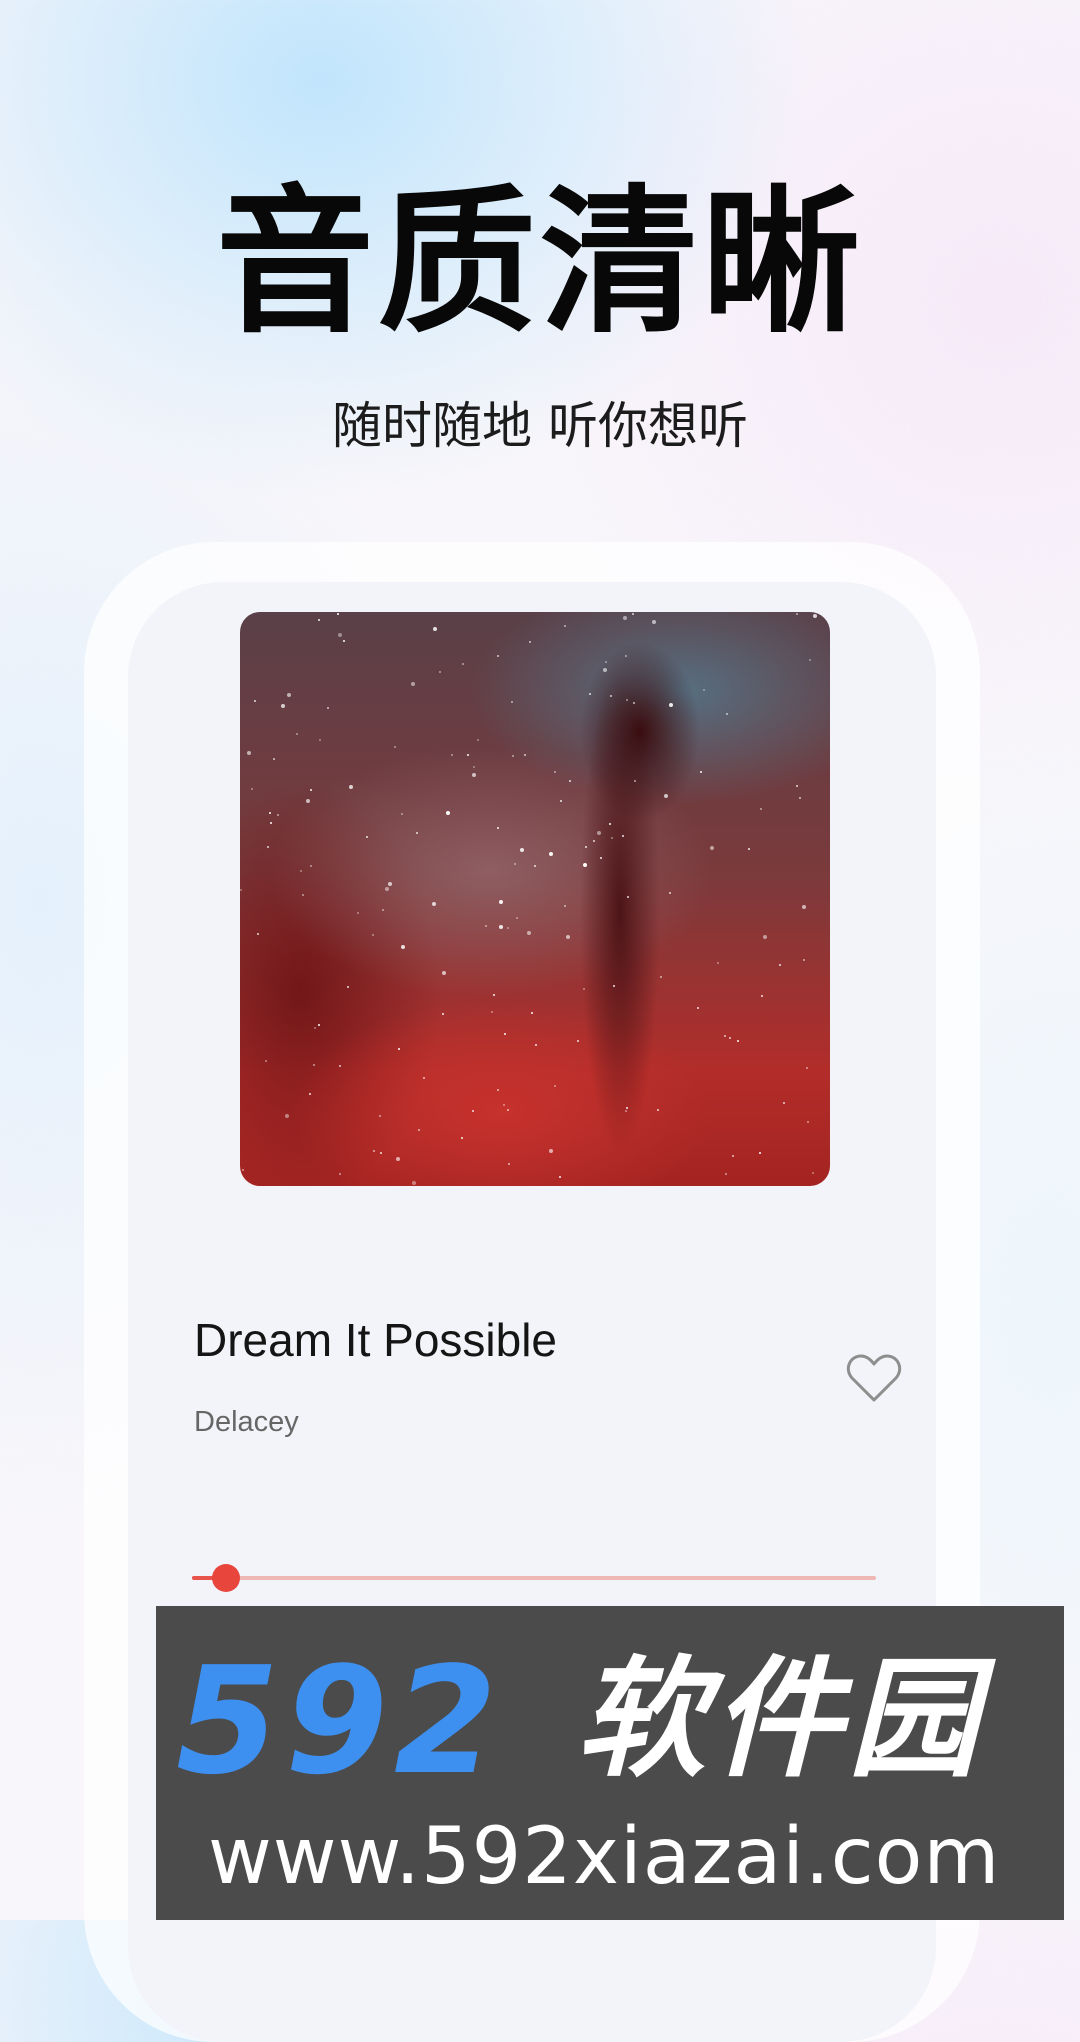 This screenshot has height=2042, width=1080. Describe the element at coordinates (874, 1378) in the screenshot. I see `heart-icon` at that location.